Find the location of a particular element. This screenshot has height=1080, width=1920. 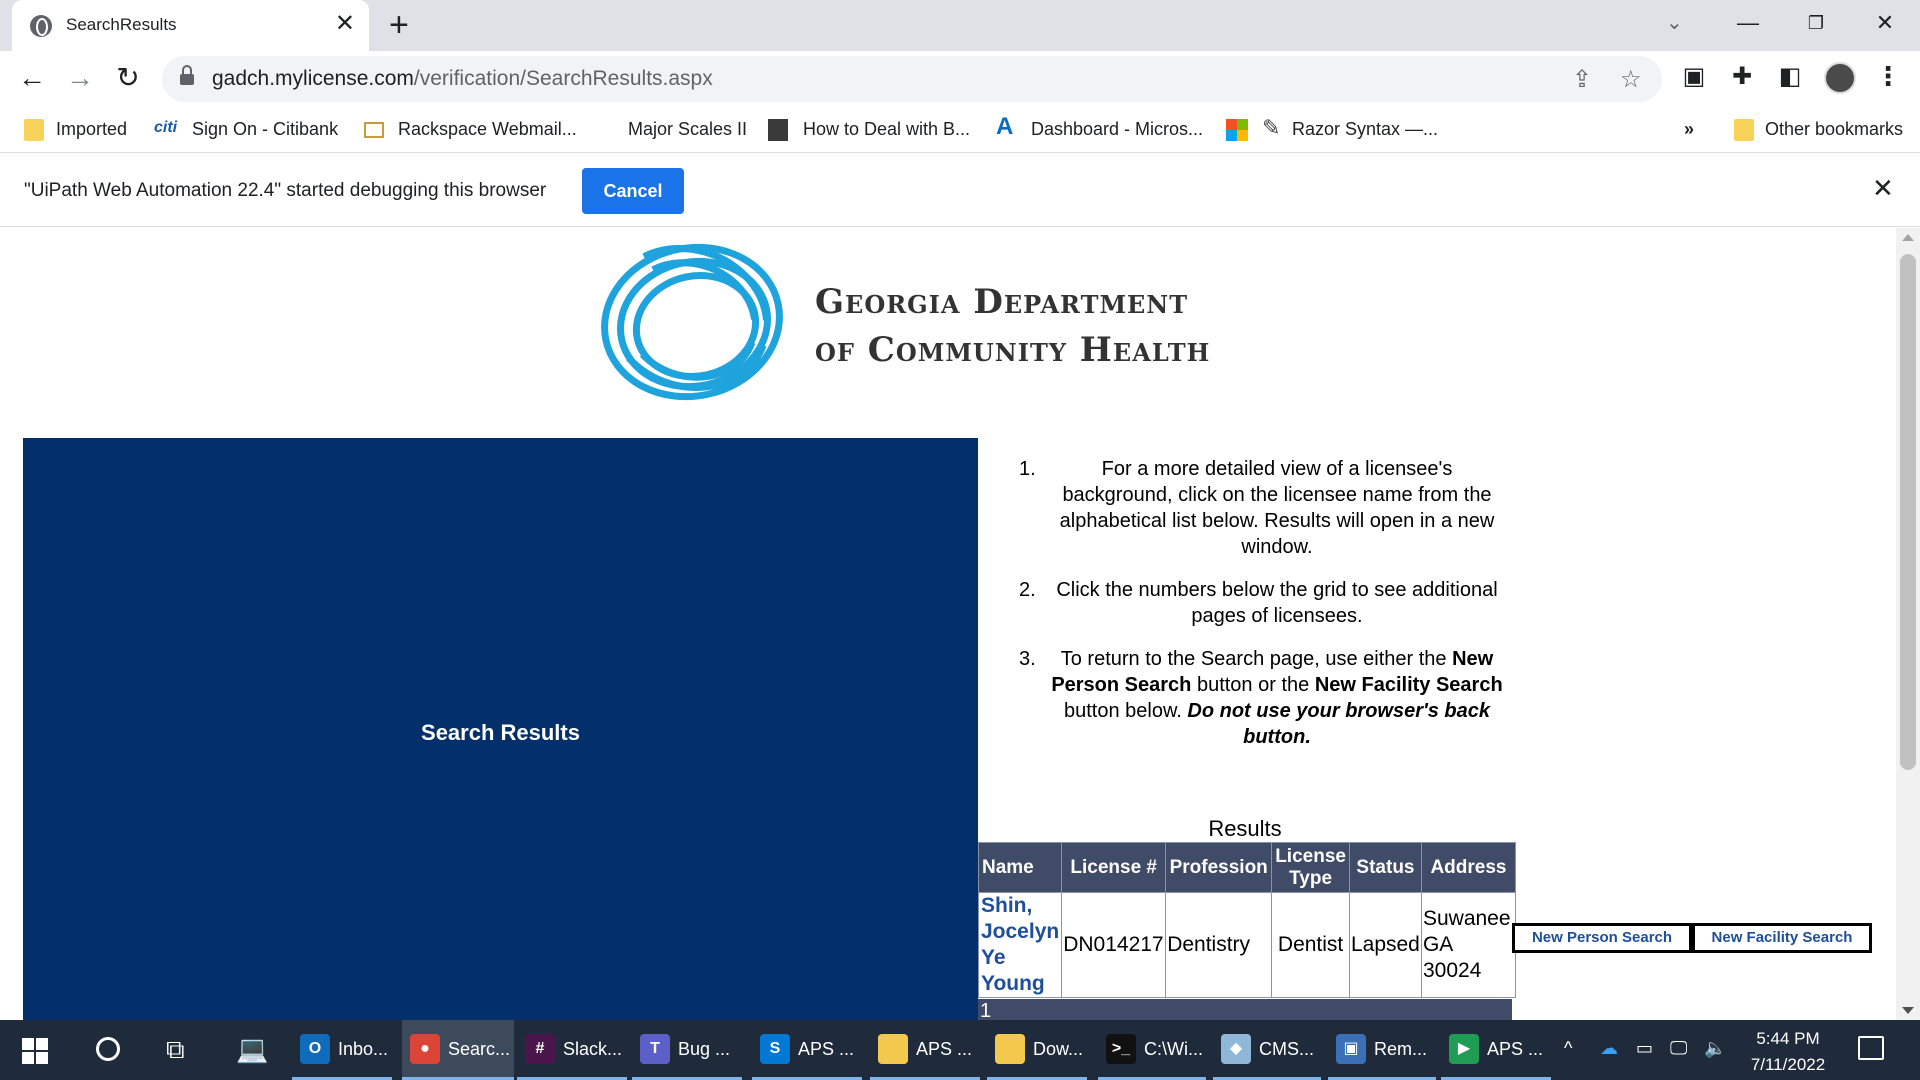

scroll-down-icon is located at coordinates (1908, 1010).